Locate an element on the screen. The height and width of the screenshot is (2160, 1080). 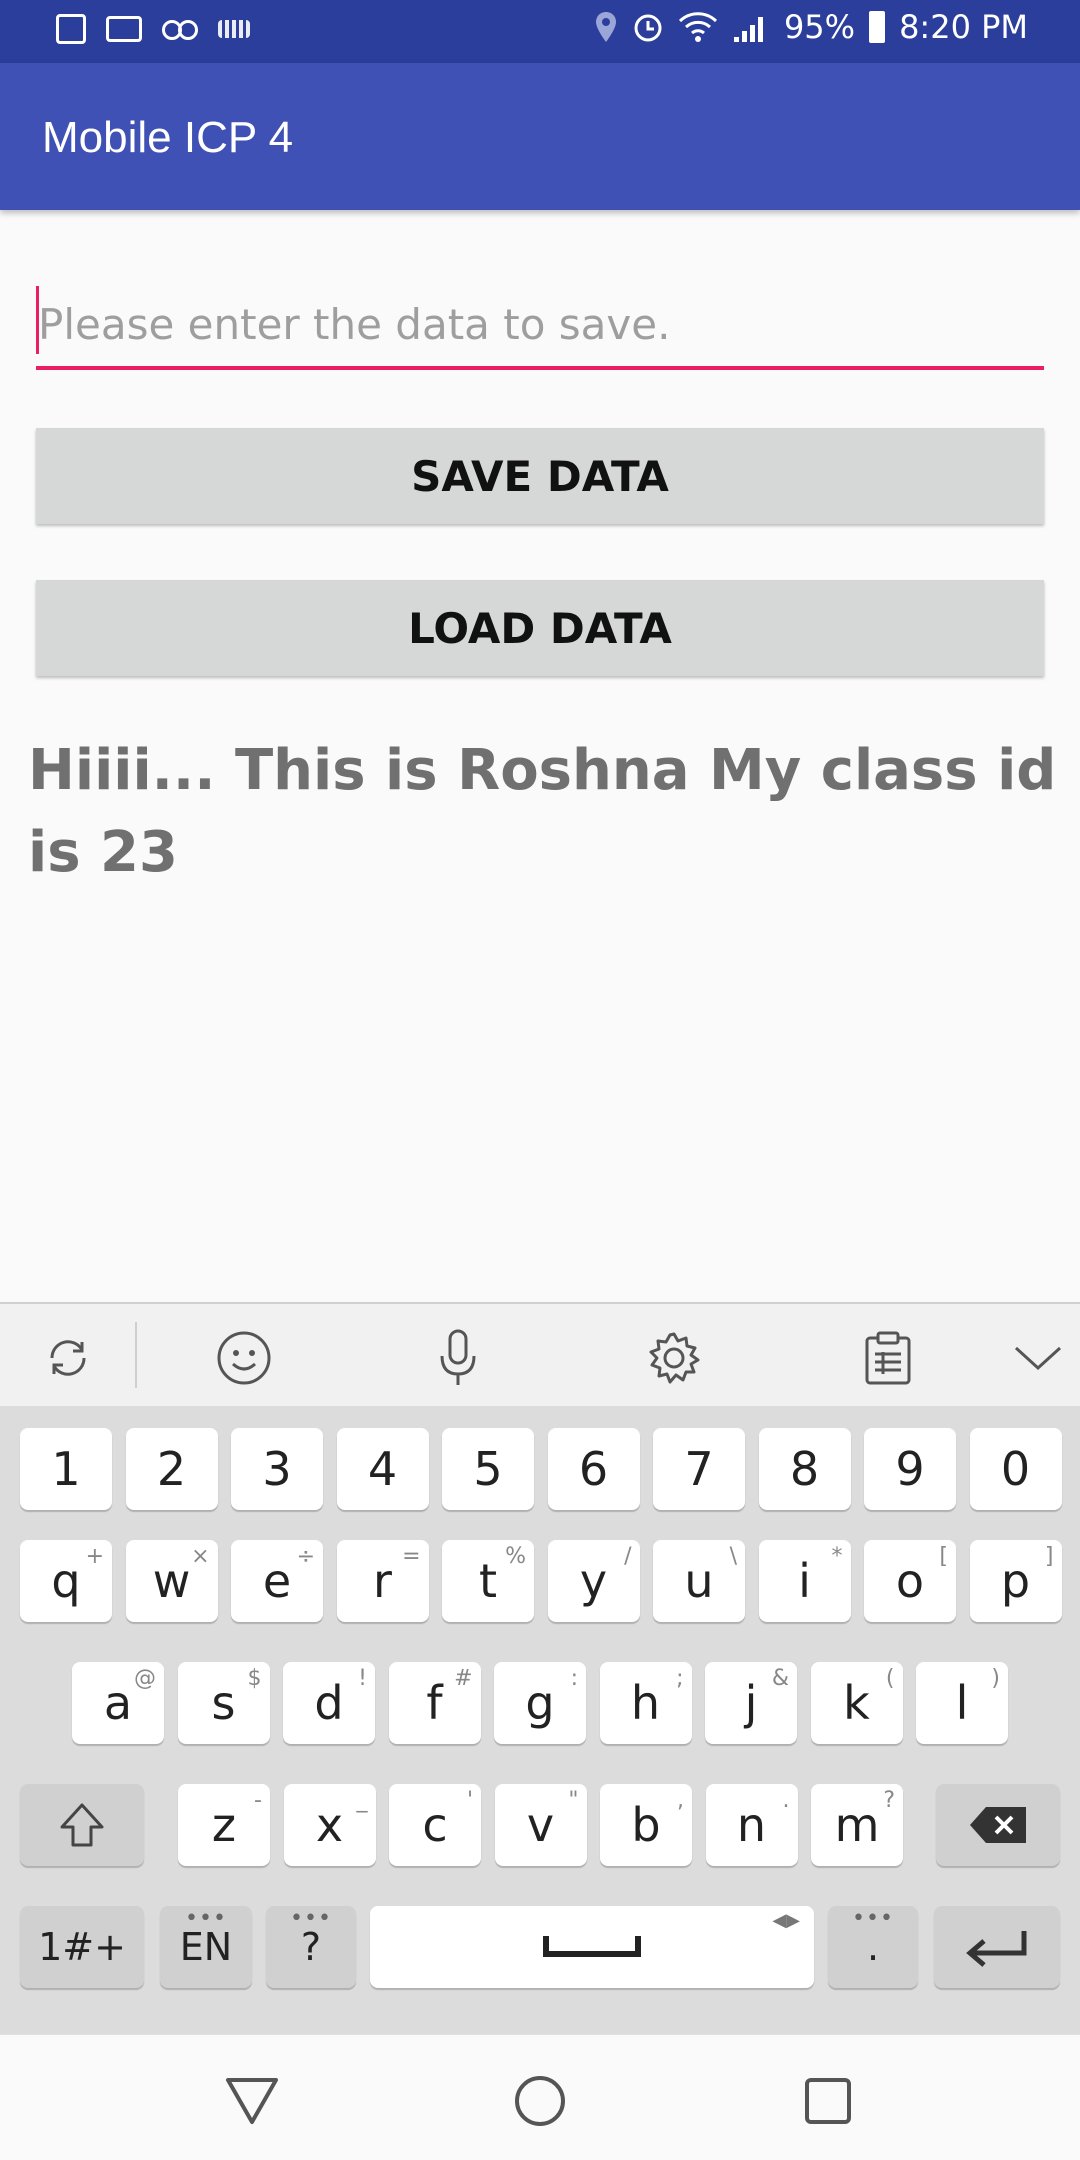
key-c: c ' is located at coordinates (435, 1825).